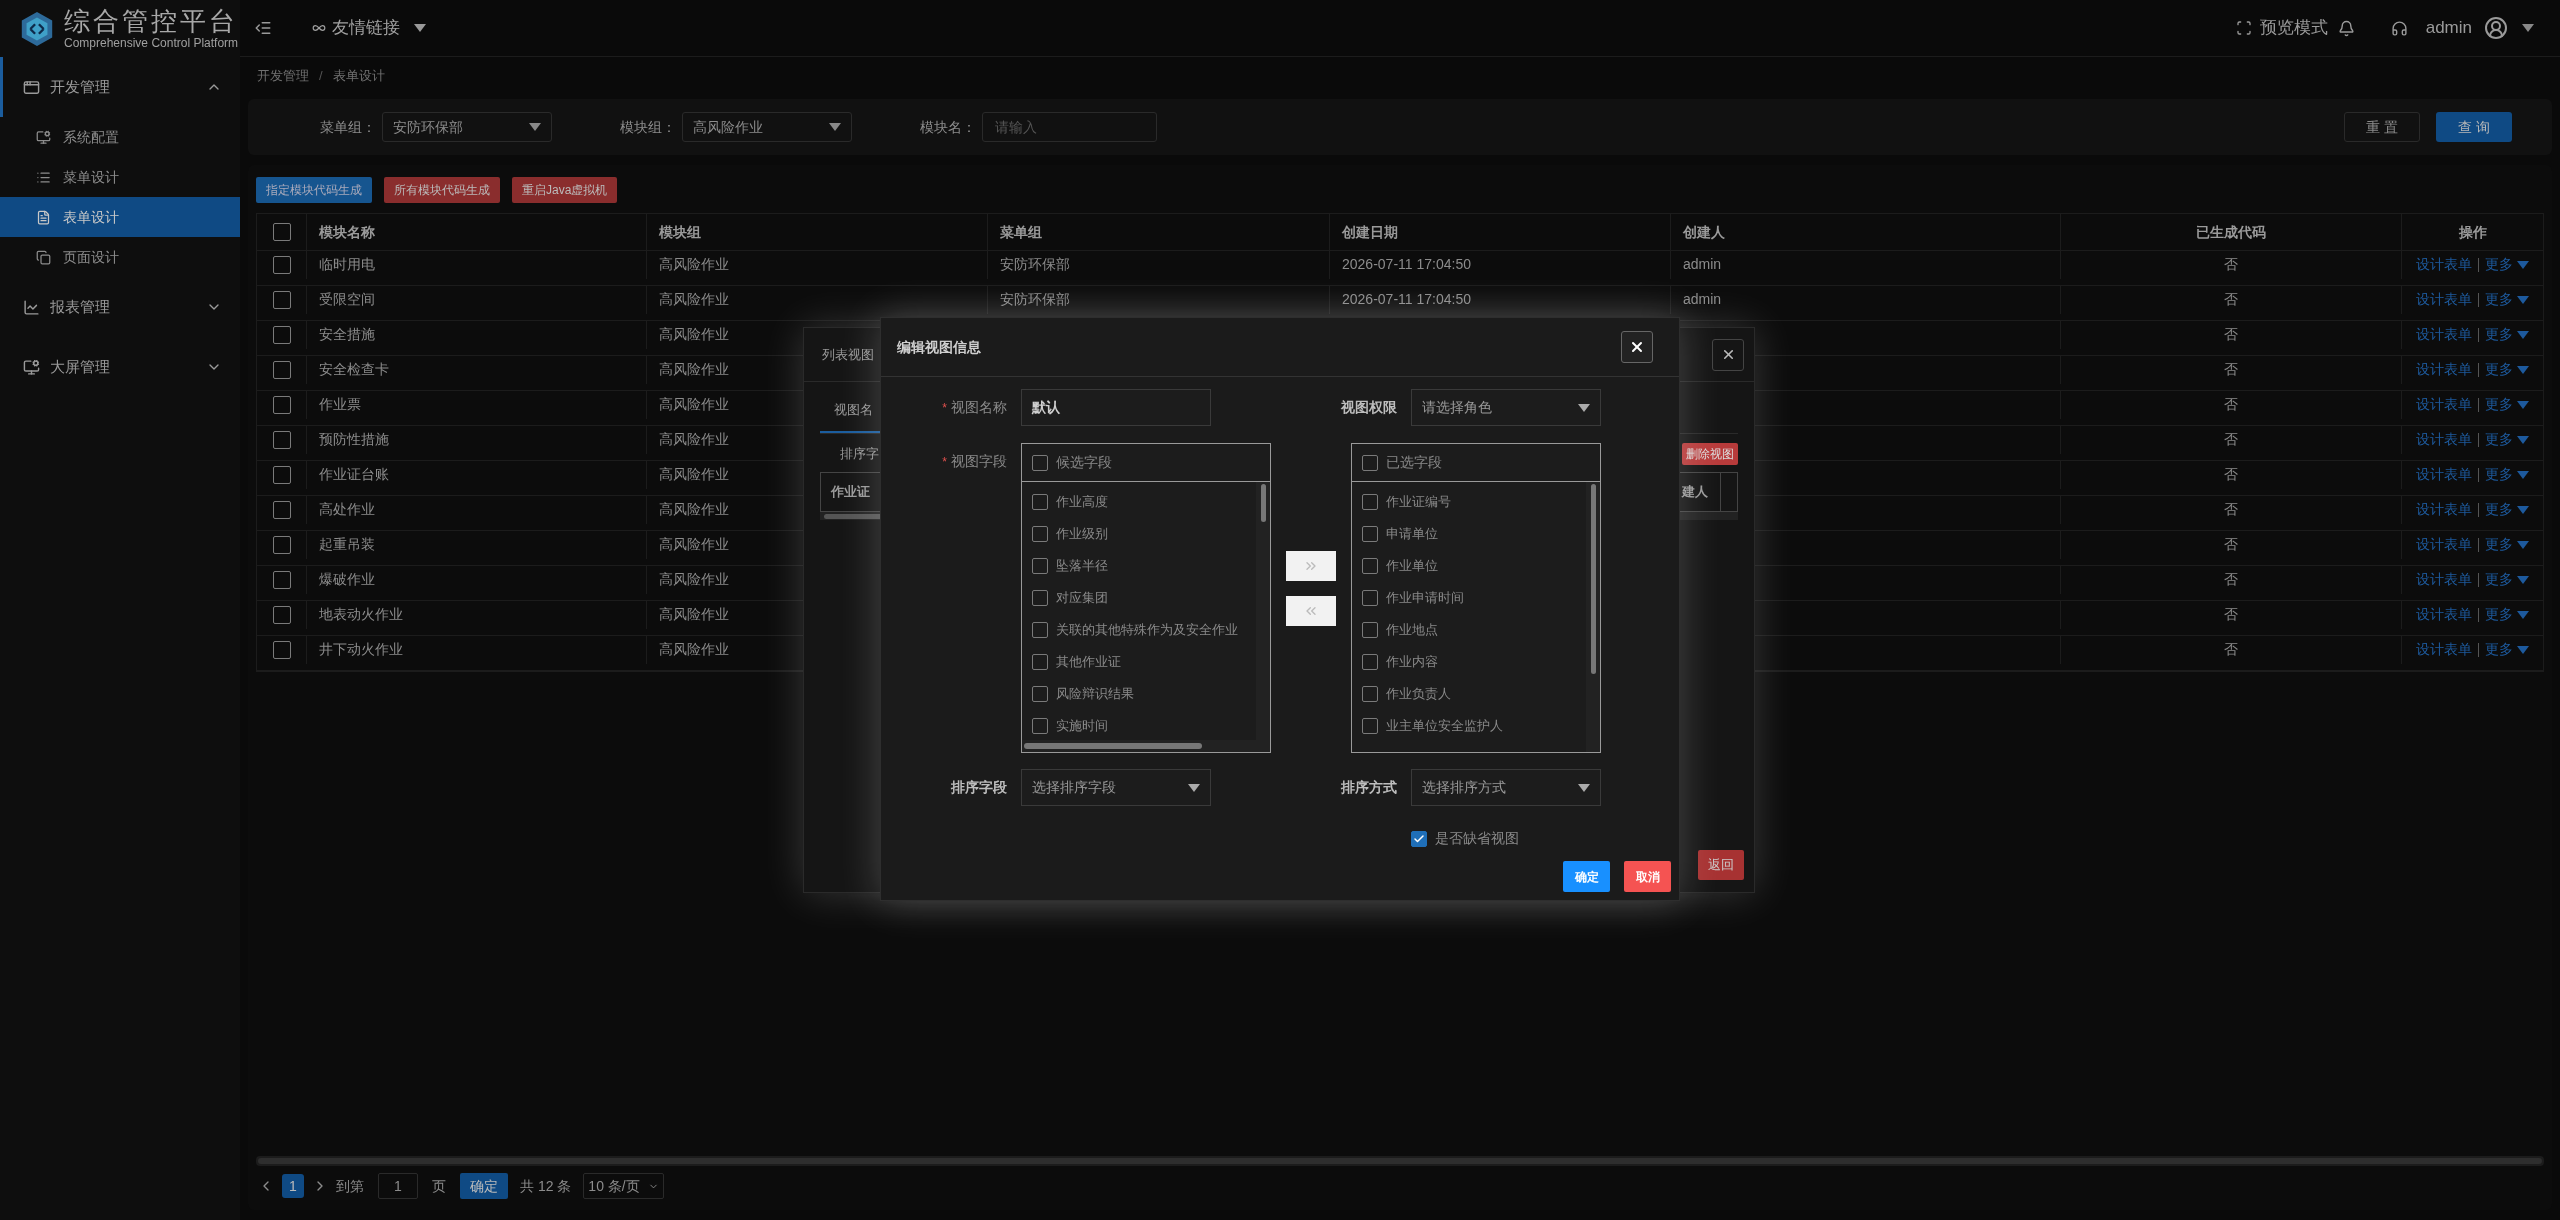  Describe the element at coordinates (1139, 598) in the screenshot. I see `field-option: 对应集团` at that location.